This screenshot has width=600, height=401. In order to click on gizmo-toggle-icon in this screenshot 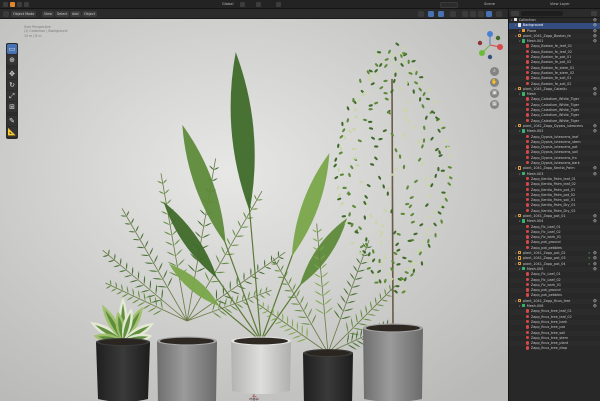, I will do `click(431, 14)`.